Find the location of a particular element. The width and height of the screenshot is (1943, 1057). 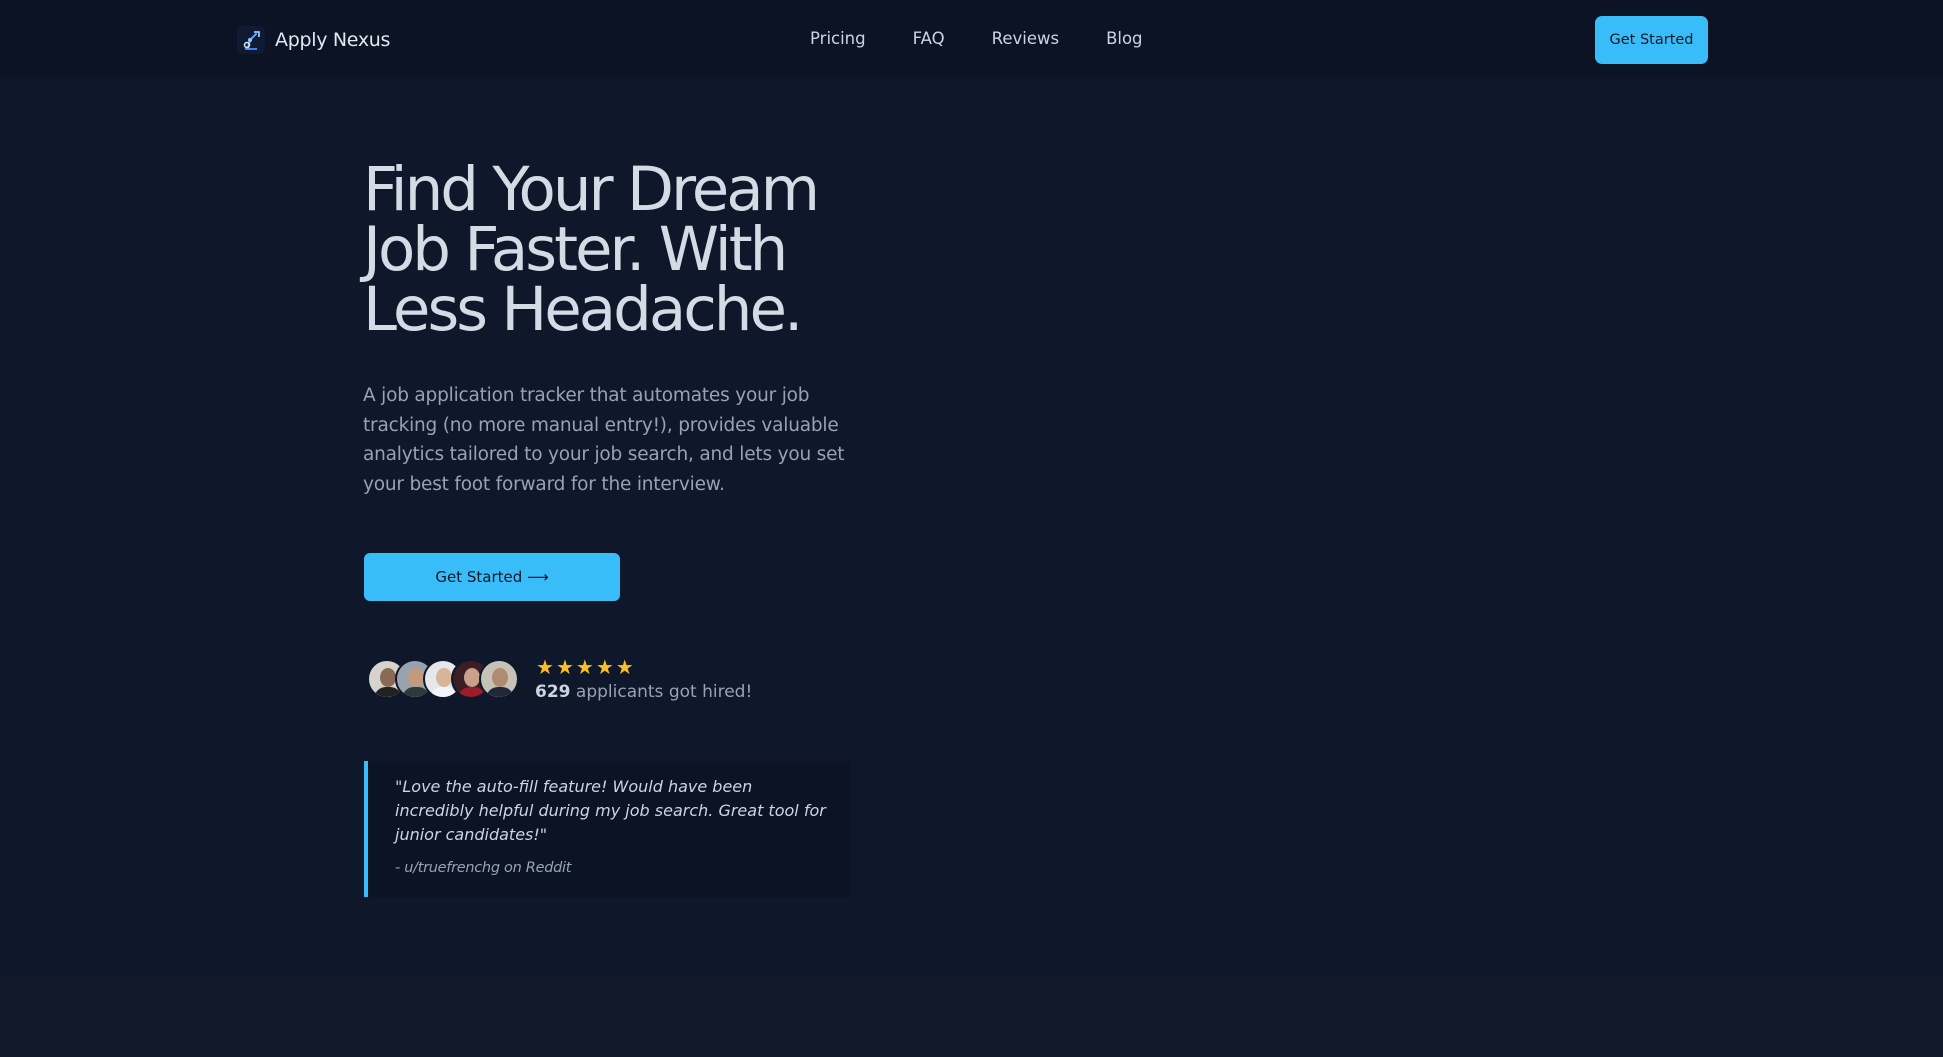

hero-get-started-button: Get Started ⟶ is located at coordinates (492, 577).